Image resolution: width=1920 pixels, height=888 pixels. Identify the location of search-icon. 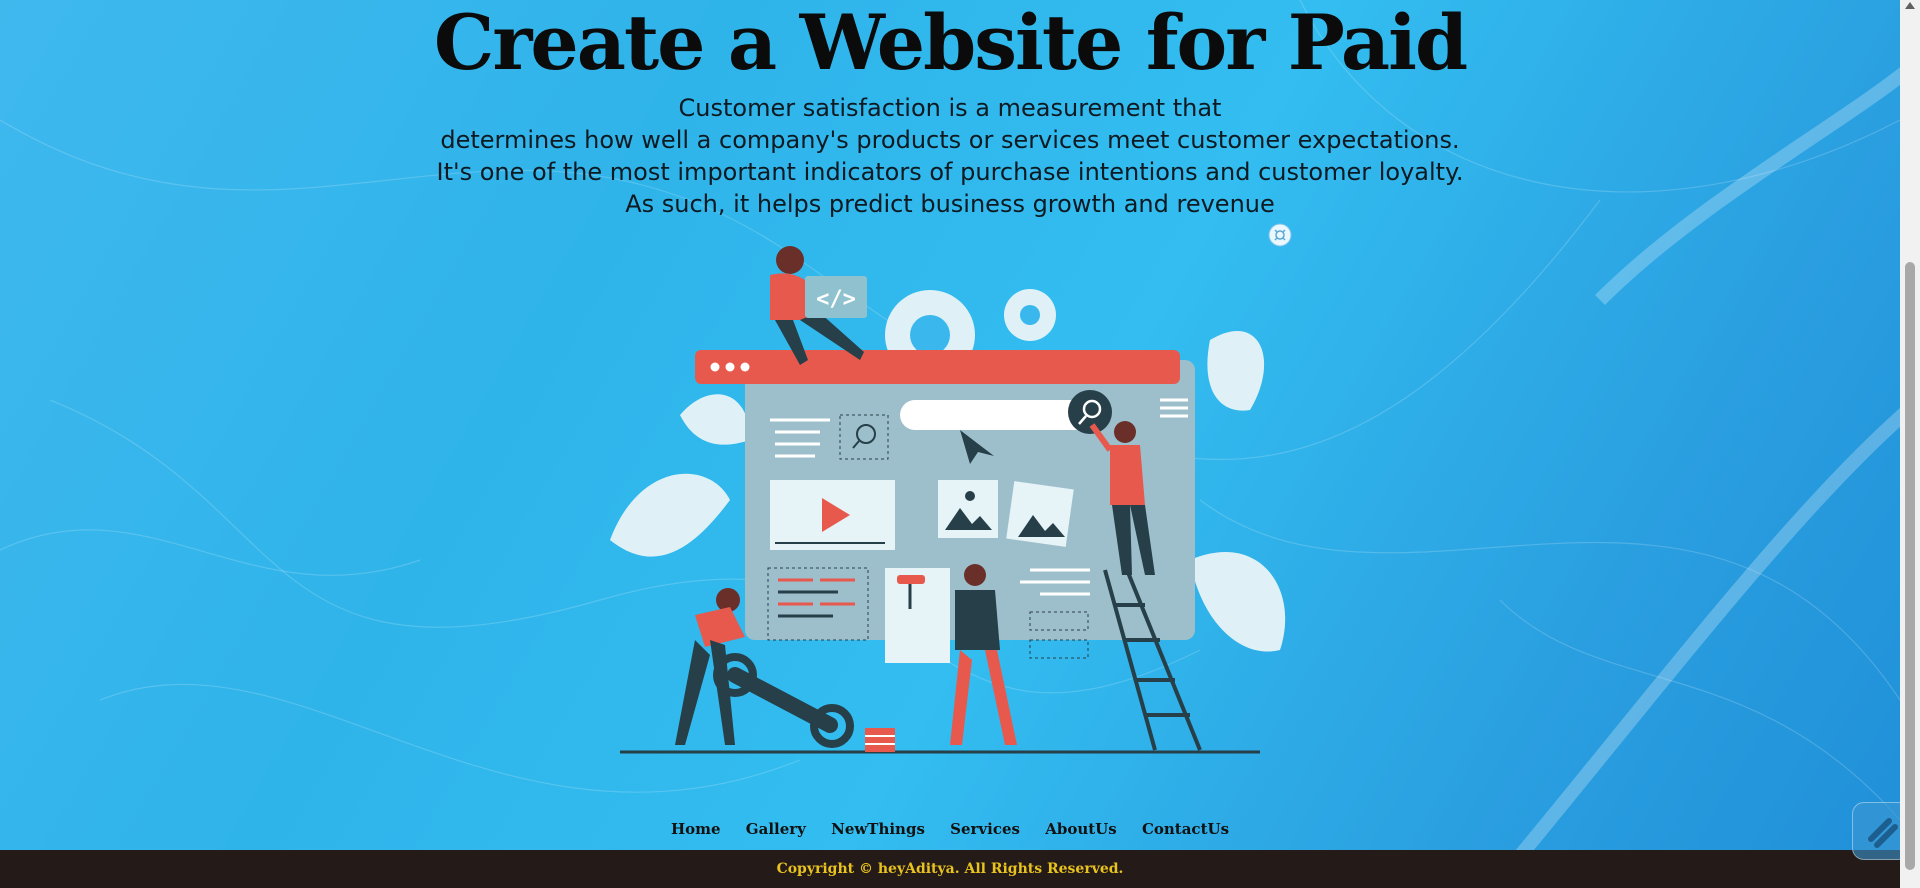
(1090, 412).